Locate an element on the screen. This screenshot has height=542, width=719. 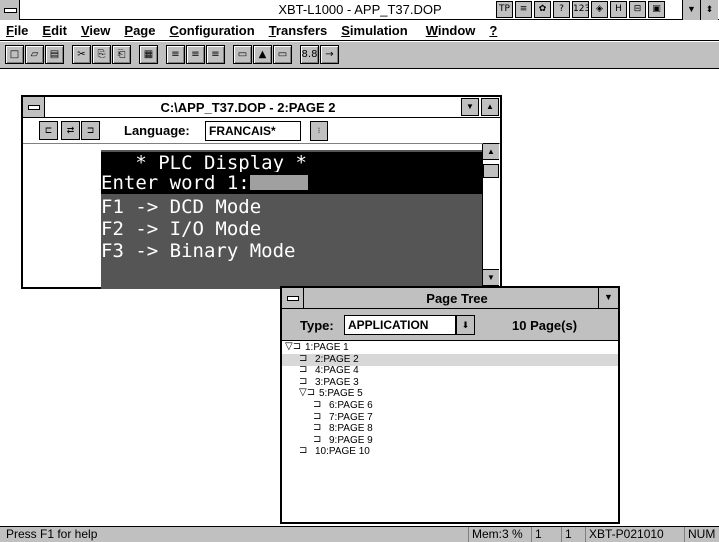
tree-item-page: ▽⊐ 1:PAGE 1 is located at coordinates (317, 348).